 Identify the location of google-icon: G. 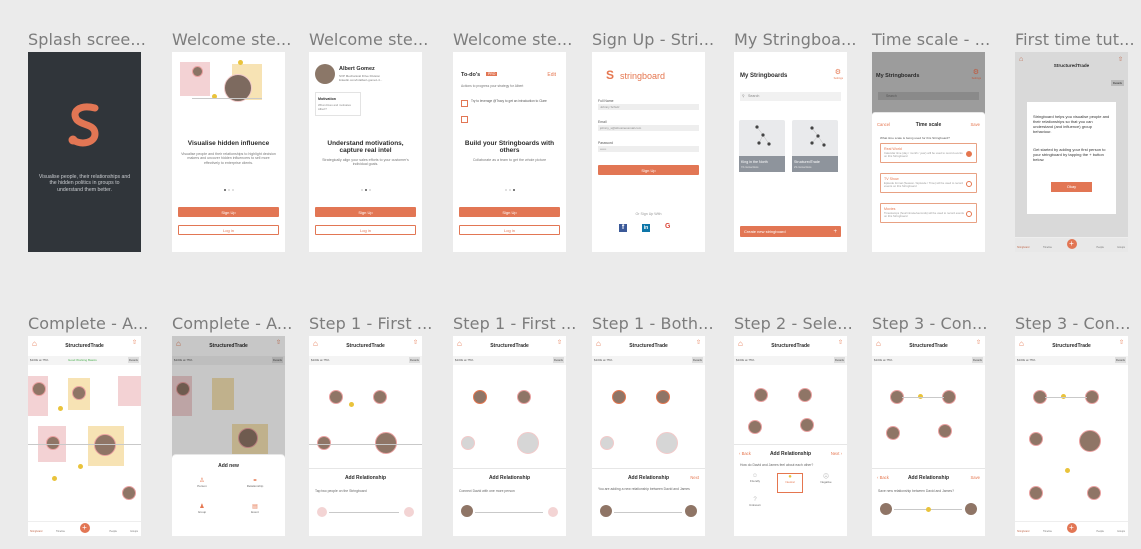
(667, 226).